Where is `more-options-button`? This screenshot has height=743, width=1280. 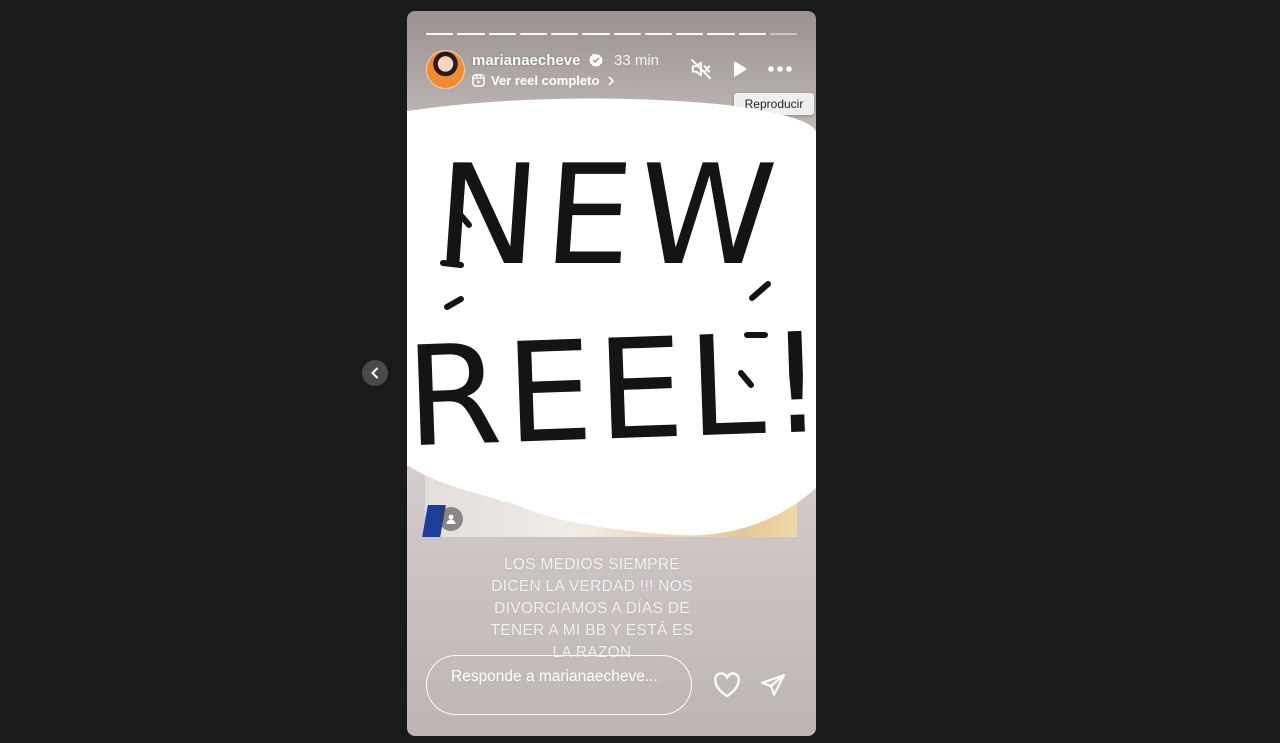
more-options-button is located at coordinates (780, 69).